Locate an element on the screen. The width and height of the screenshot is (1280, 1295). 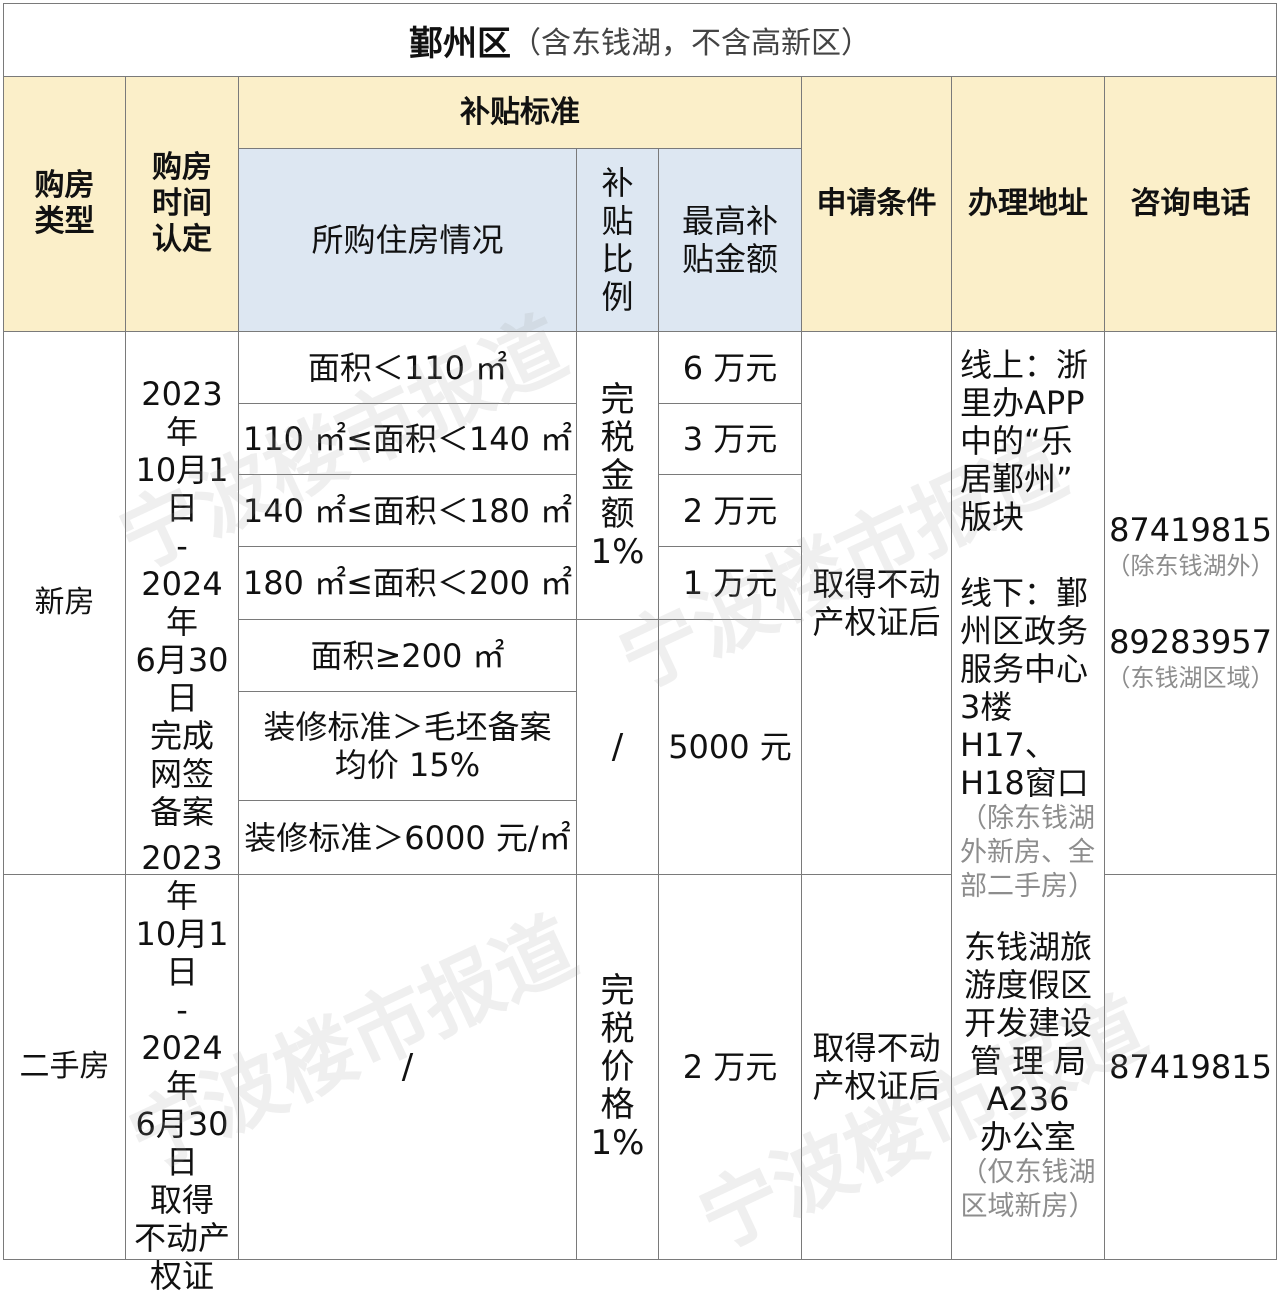
second-house-phone: 87419815 is located at coordinates (1190, 1067).